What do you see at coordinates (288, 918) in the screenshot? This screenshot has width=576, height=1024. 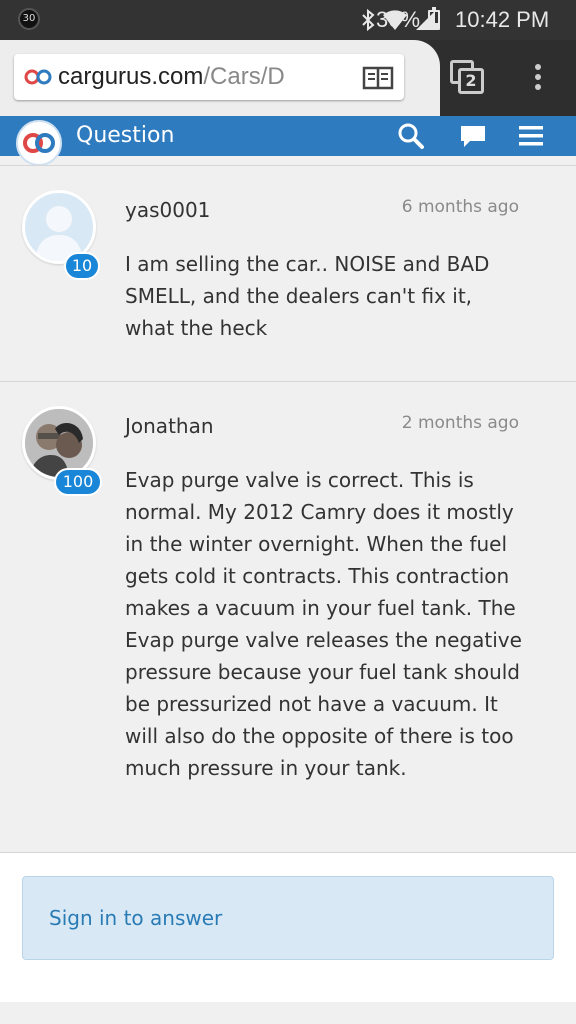 I see `sign-in-to-answer-button: Sign in to answer` at bounding box center [288, 918].